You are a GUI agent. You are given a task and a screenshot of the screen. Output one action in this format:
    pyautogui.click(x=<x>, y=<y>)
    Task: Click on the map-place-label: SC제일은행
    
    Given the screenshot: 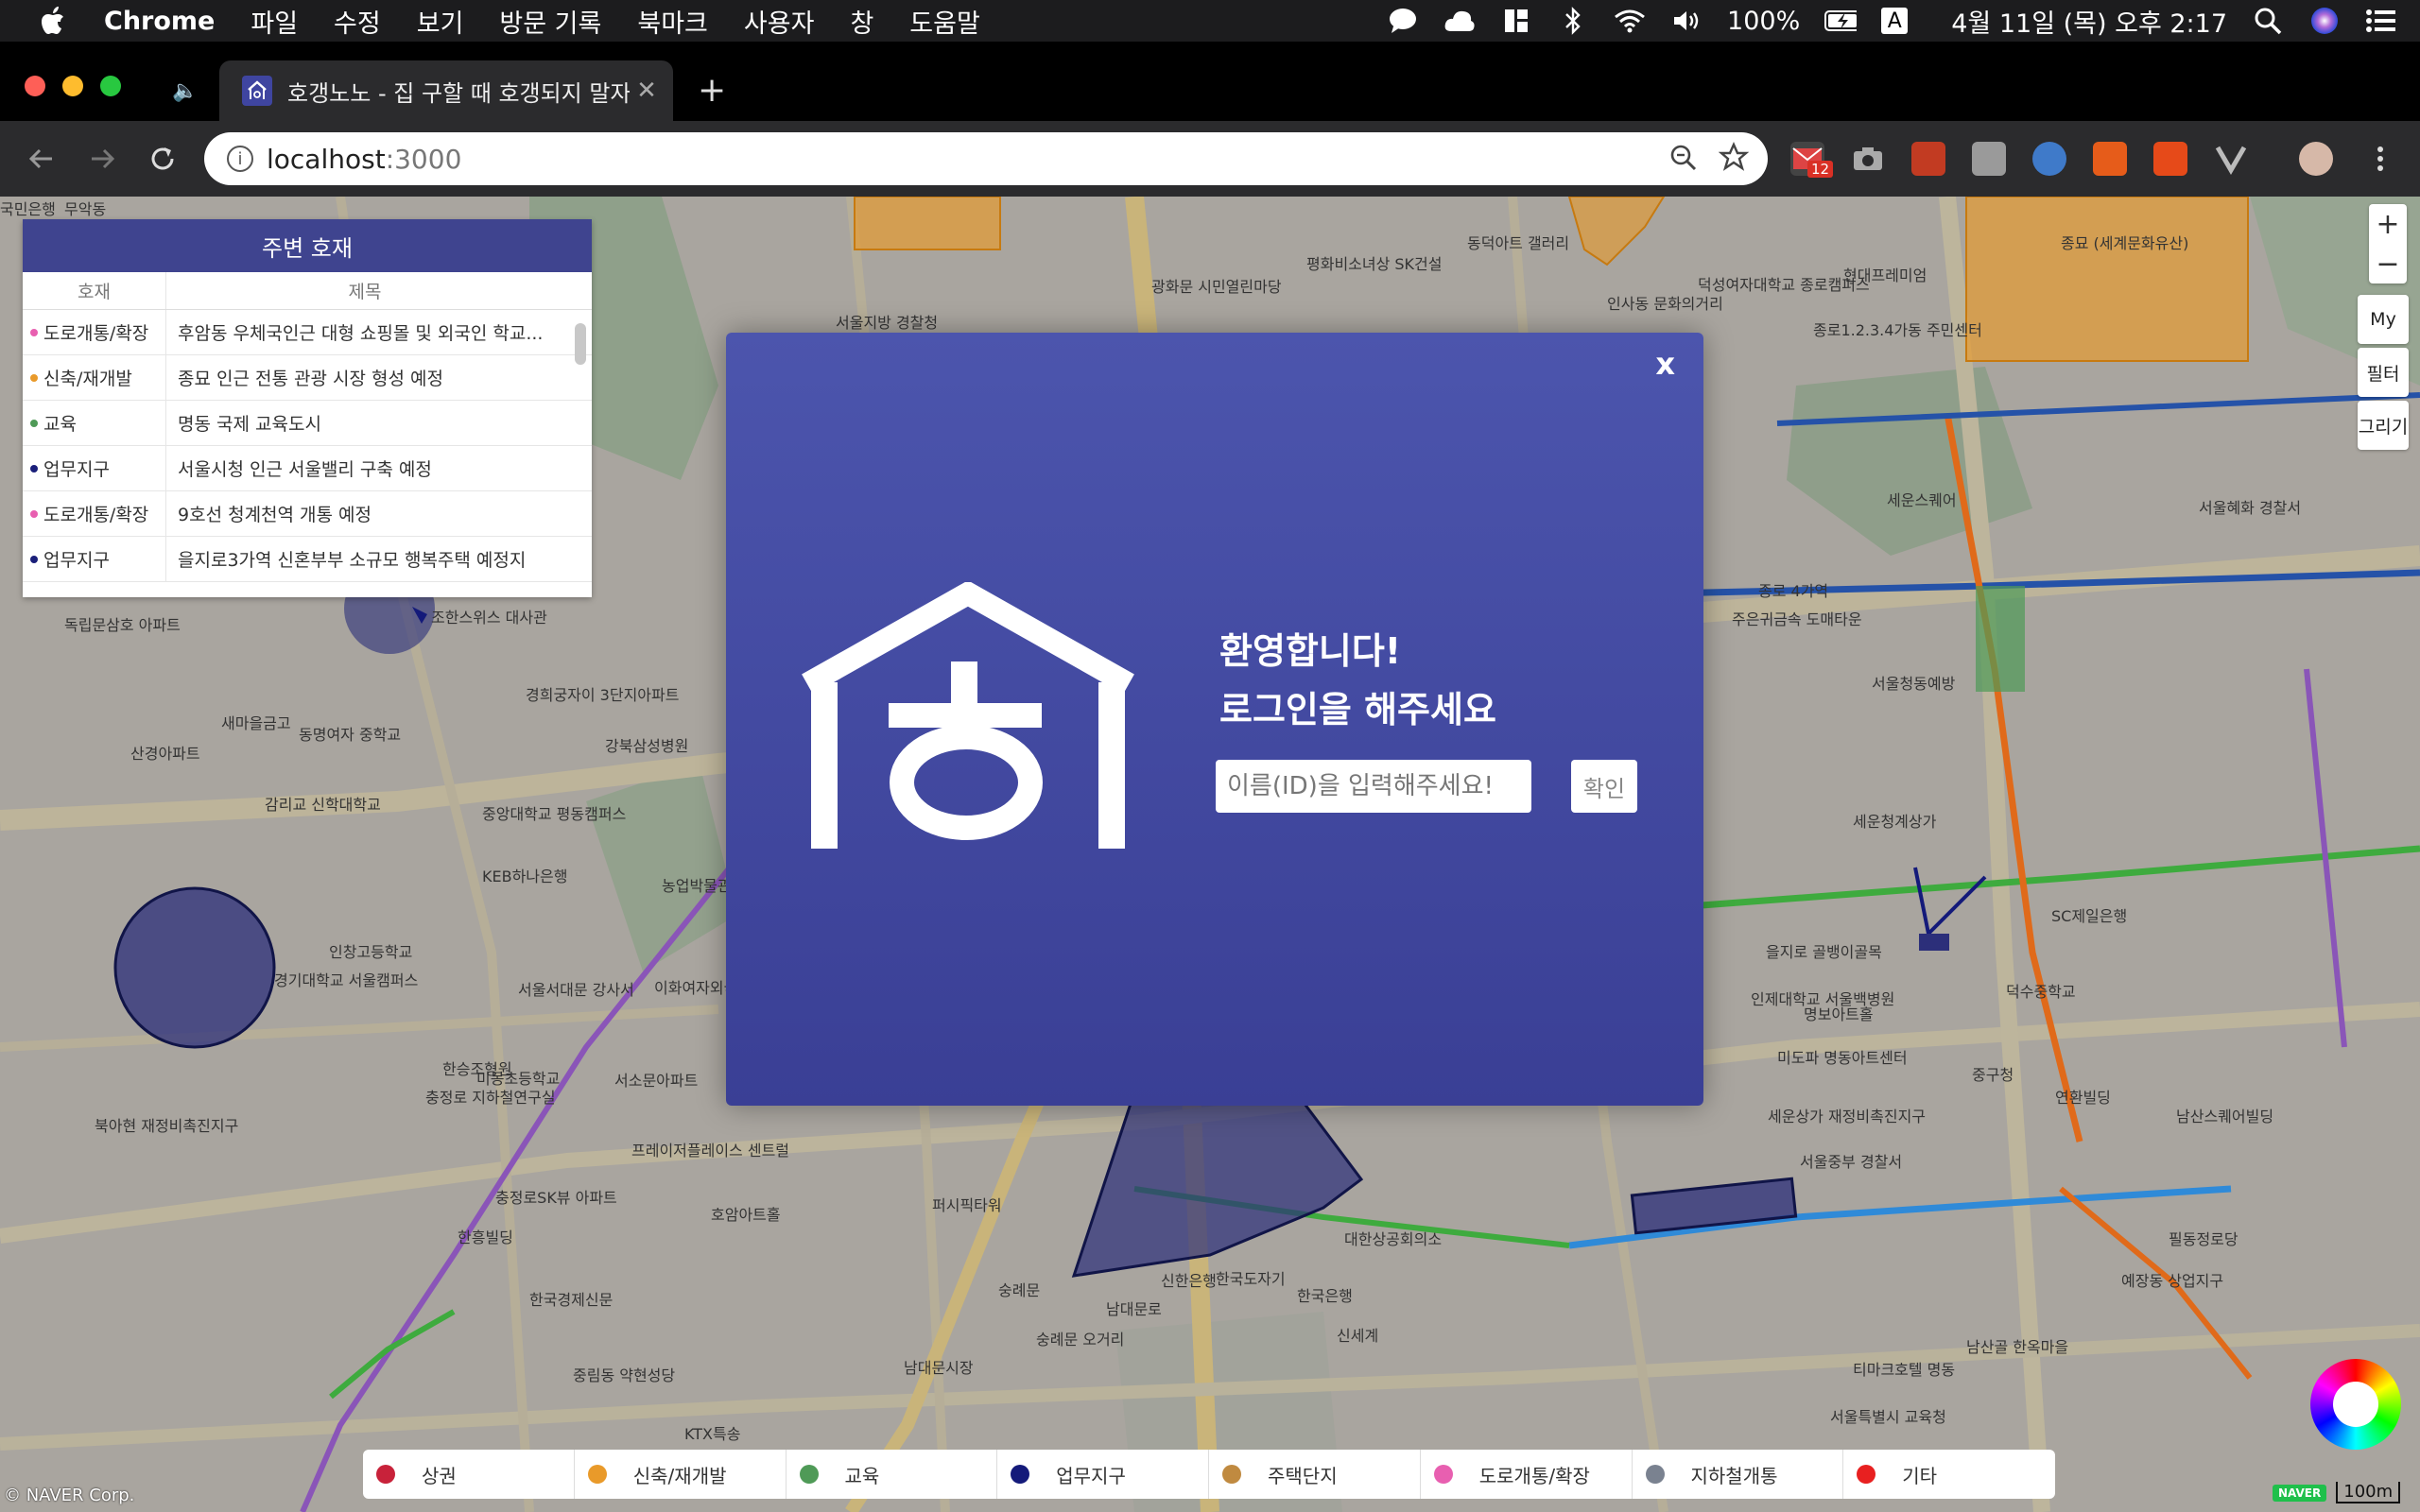 What is the action you would take?
    pyautogui.click(x=2089, y=914)
    